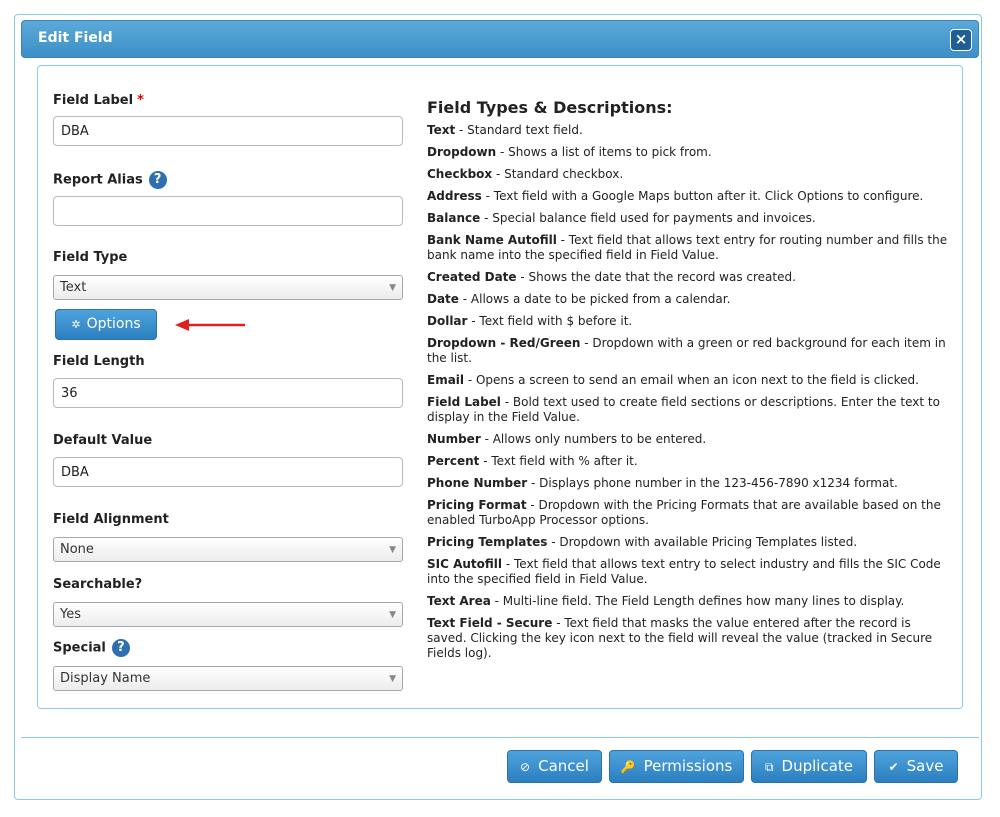  What do you see at coordinates (454, 218) in the screenshot?
I see `field-type-name: Balance` at bounding box center [454, 218].